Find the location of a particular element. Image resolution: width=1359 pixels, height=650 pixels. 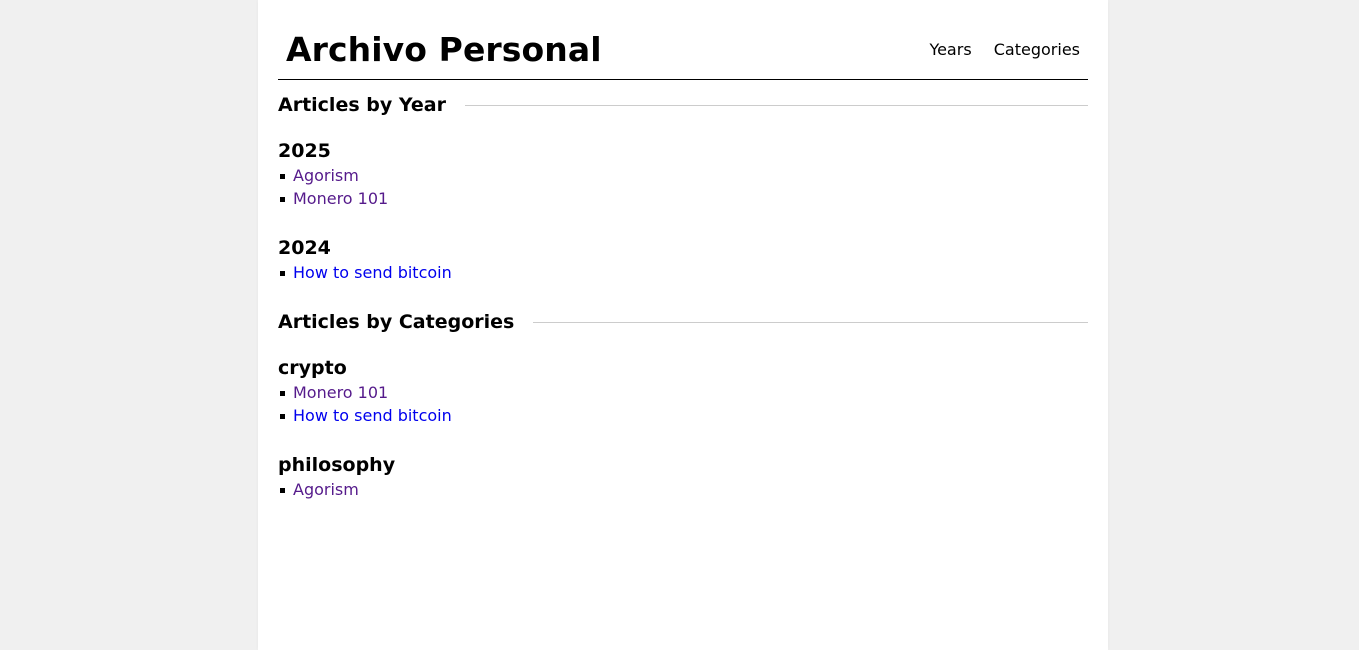

site-title: Archivo Personal is located at coordinates (444, 50).